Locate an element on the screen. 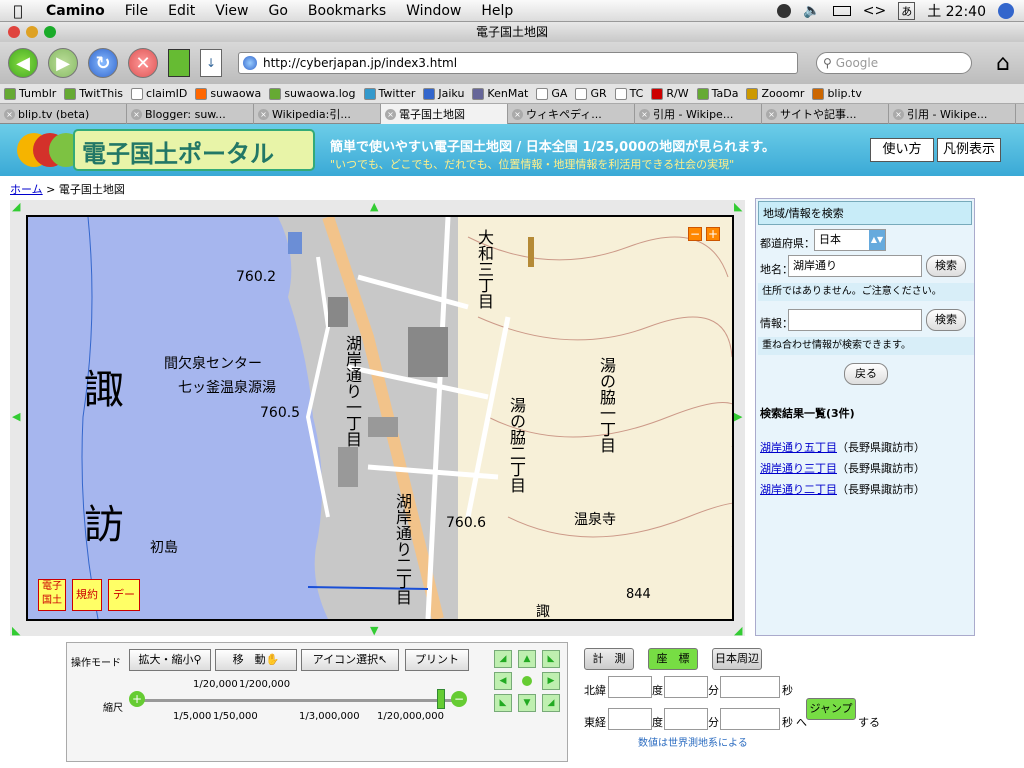 The image size is (1024, 768). pad-se-icon: ◢ is located at coordinates (551, 703).